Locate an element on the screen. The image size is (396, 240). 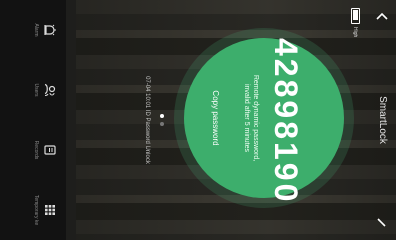
nav-item-alarm: Alarm is located at coordinates (33, 30).